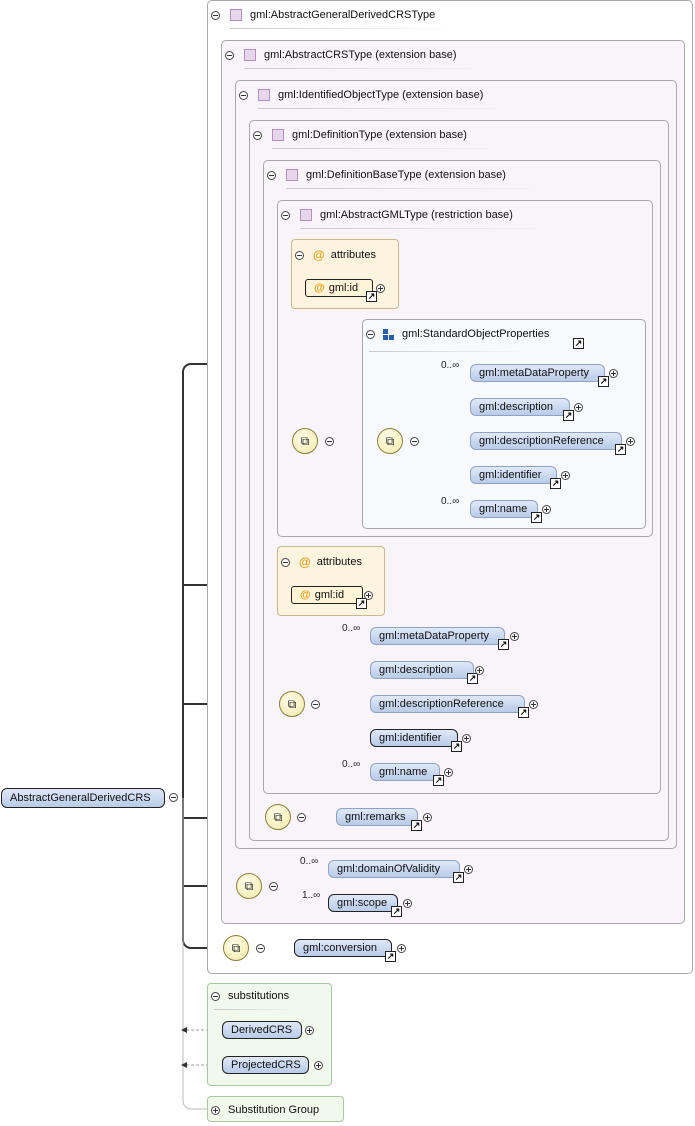  I want to click on substitution-derivedcrs: DerivedCRS, so click(262, 1030).